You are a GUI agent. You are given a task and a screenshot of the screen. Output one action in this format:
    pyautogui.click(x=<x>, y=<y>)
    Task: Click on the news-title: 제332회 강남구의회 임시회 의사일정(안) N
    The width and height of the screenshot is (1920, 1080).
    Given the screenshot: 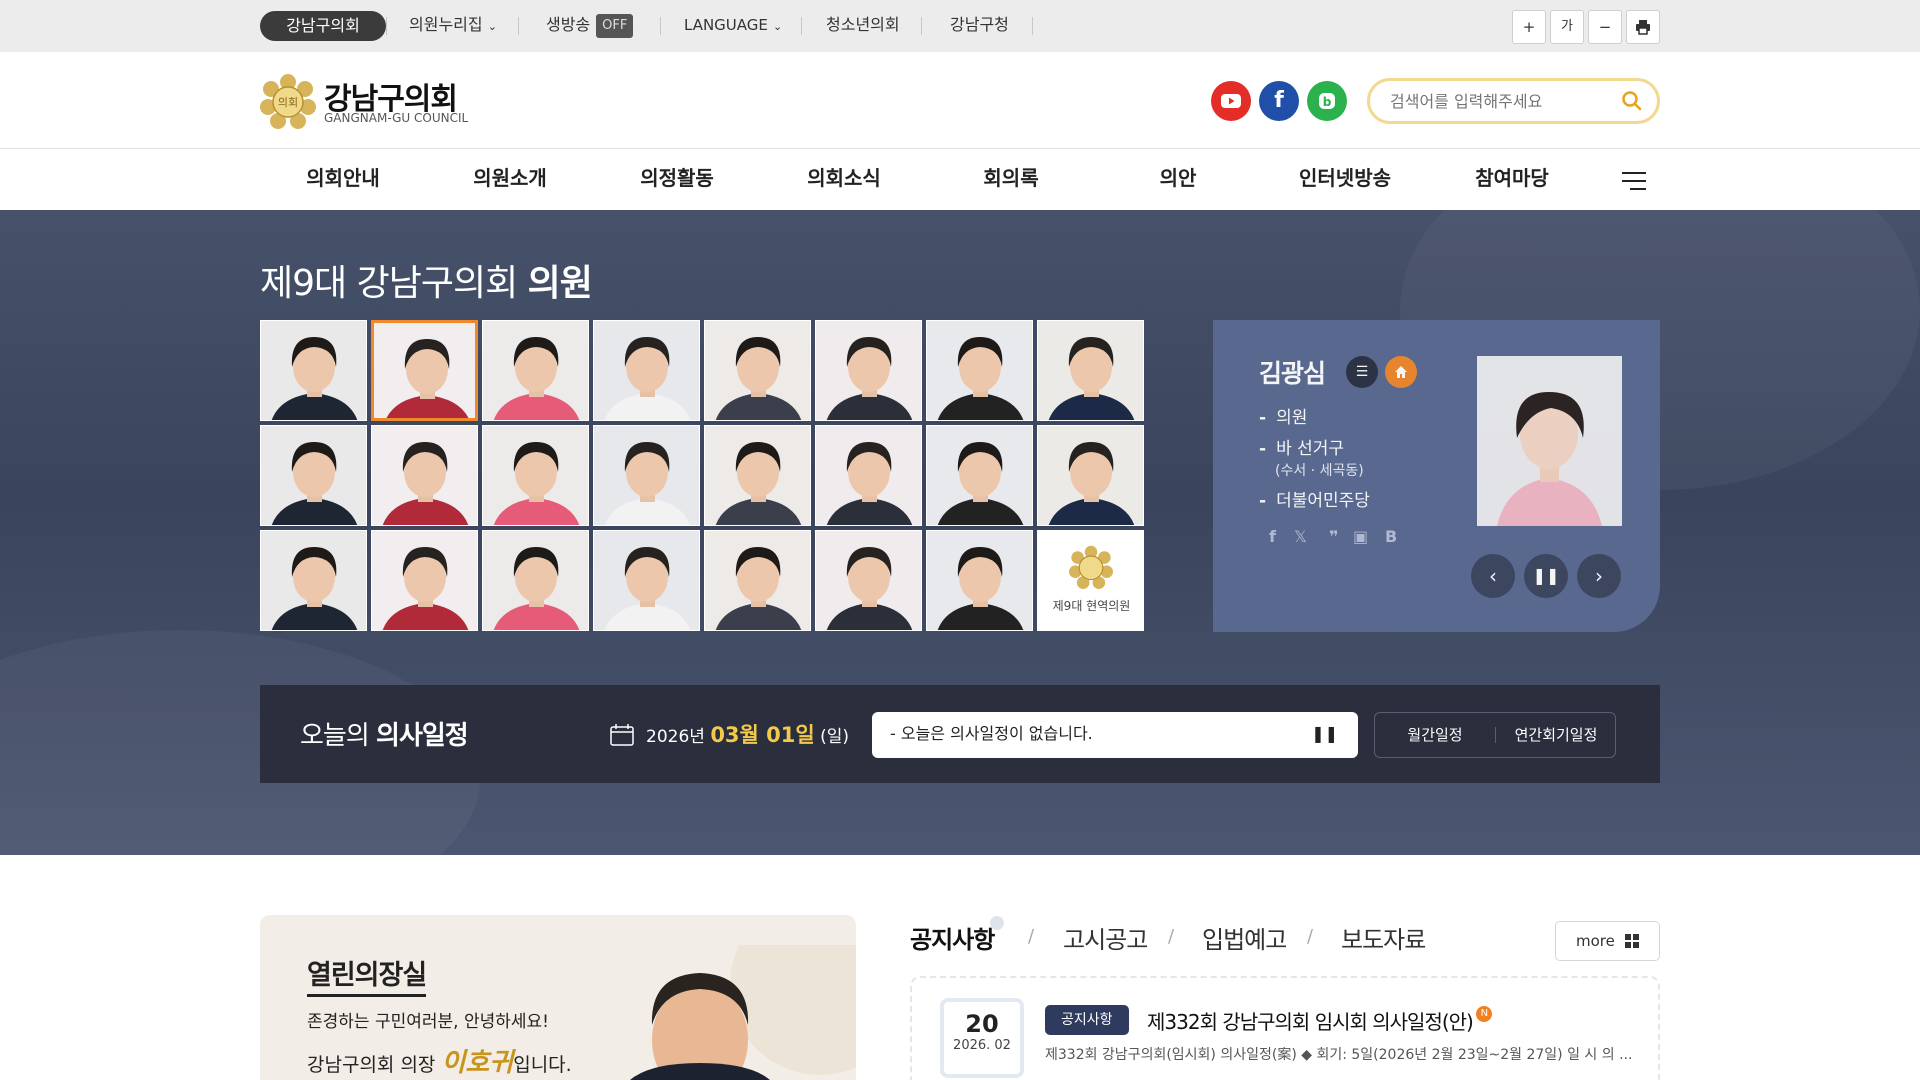 What is the action you would take?
    pyautogui.click(x=1319, y=1020)
    